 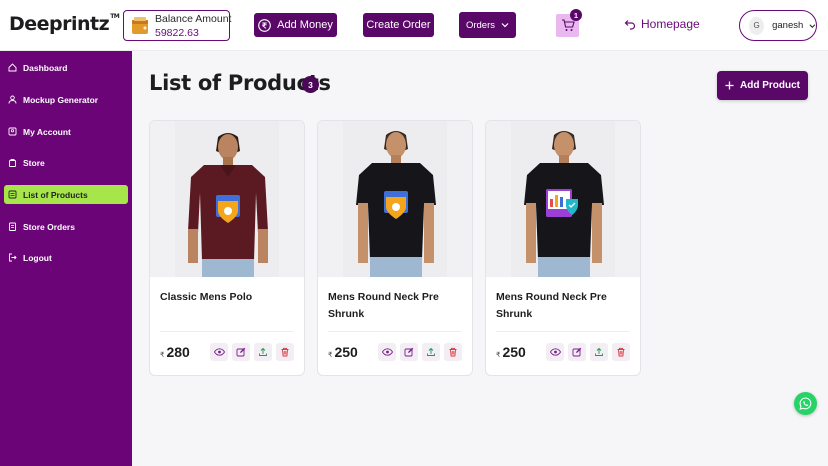 What do you see at coordinates (576, 15) in the screenshot?
I see `cart-count-badge: 1` at bounding box center [576, 15].